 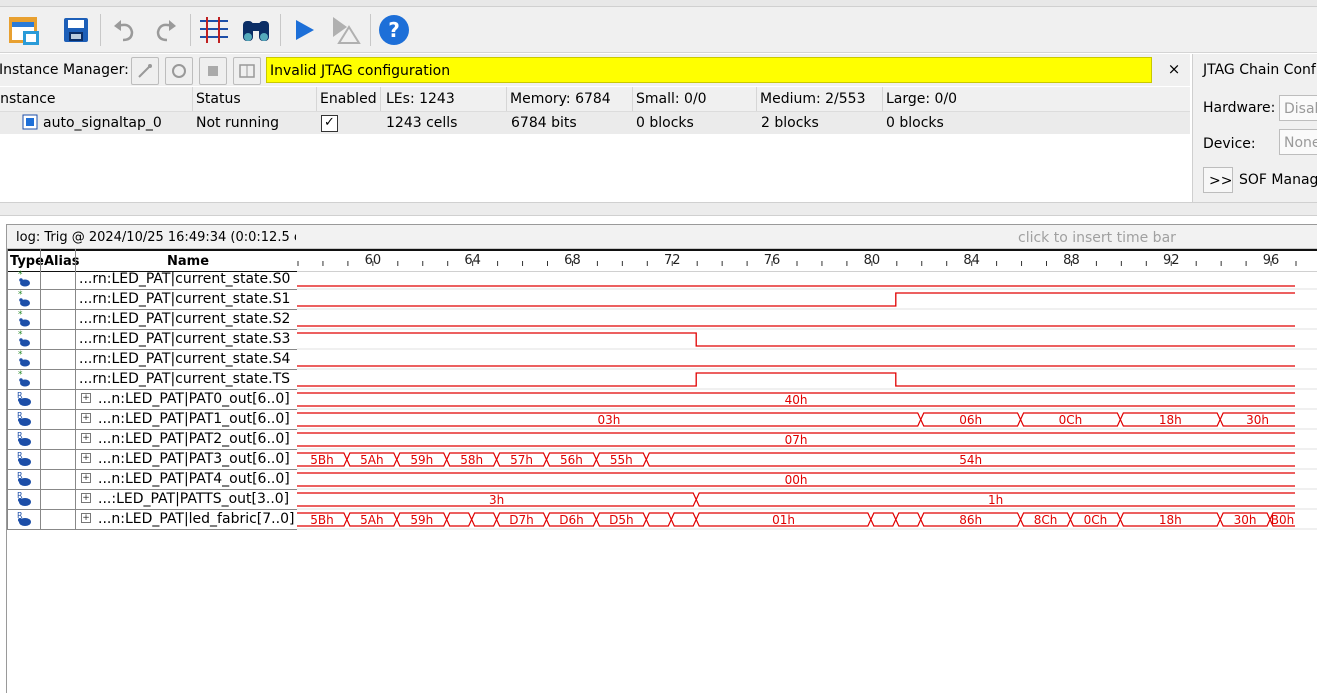 I want to click on col-memory: Memory: 6784, so click(x=560, y=99).